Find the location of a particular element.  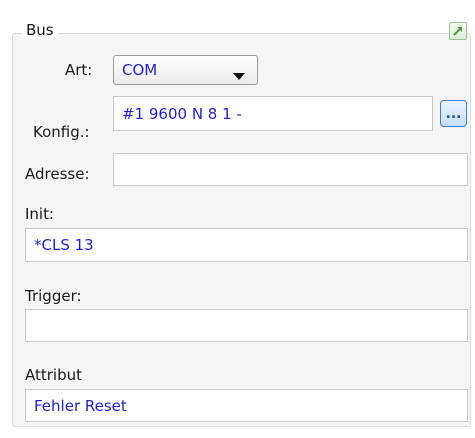

init-label: Init: is located at coordinates (40, 214).